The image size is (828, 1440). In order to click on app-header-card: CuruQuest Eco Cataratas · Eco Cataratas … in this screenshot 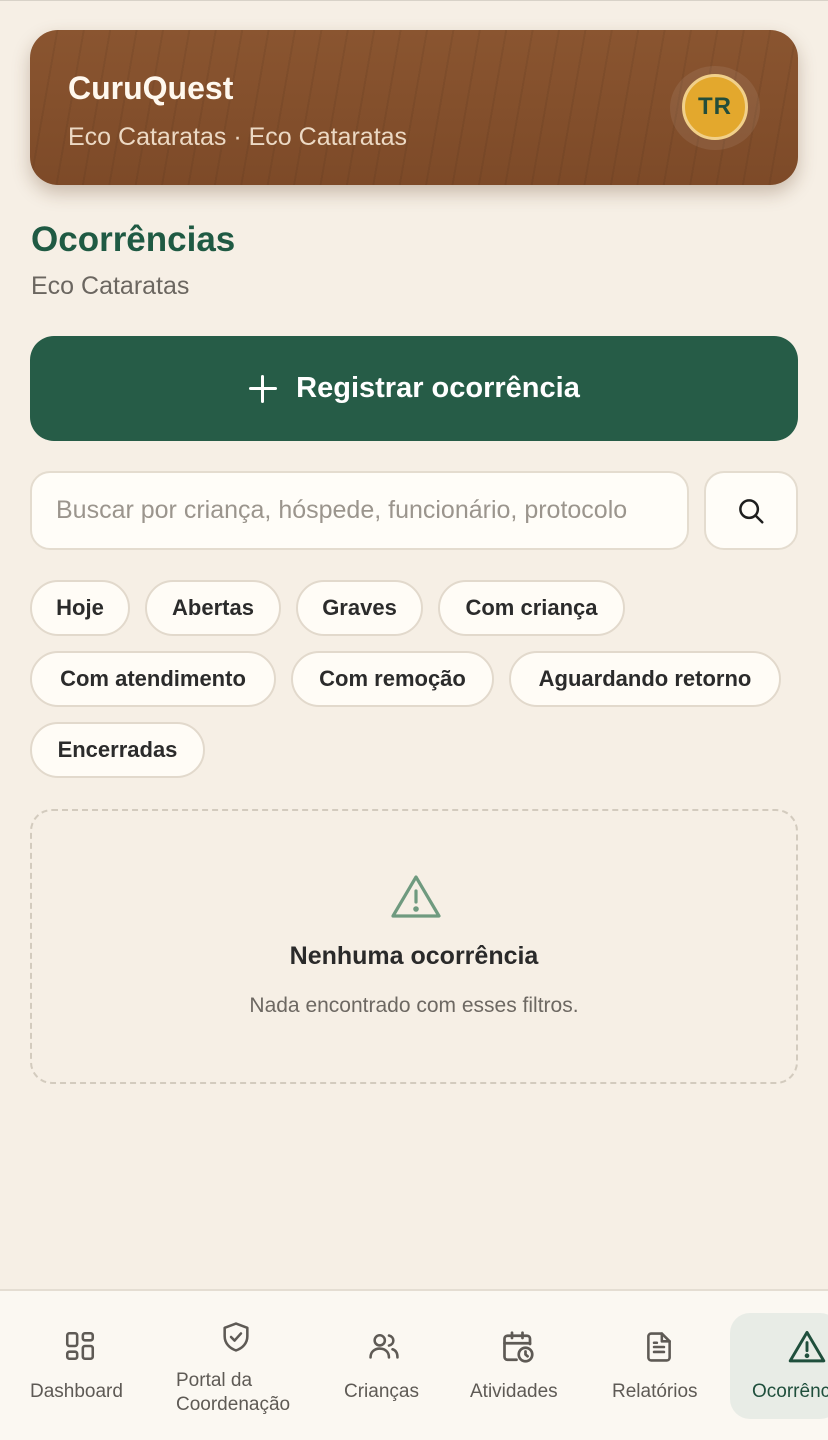, I will do `click(414, 107)`.